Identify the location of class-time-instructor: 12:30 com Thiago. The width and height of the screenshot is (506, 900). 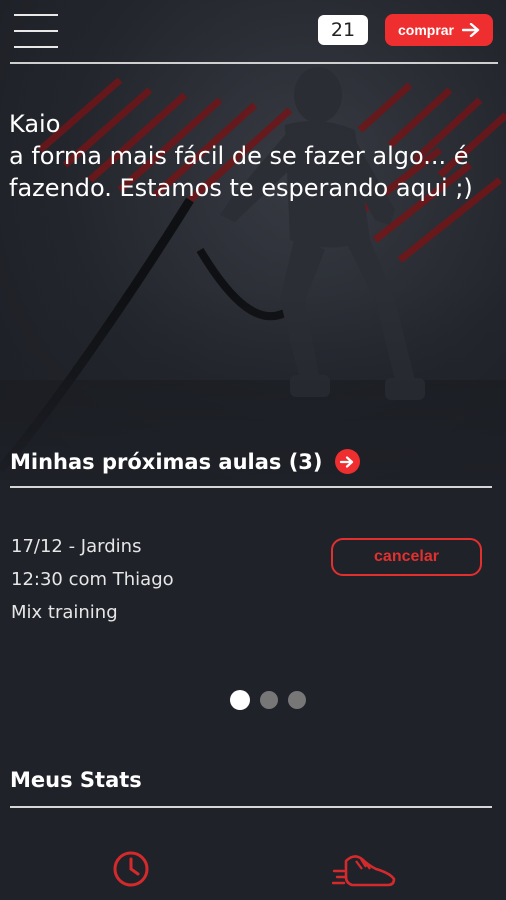
(92, 579).